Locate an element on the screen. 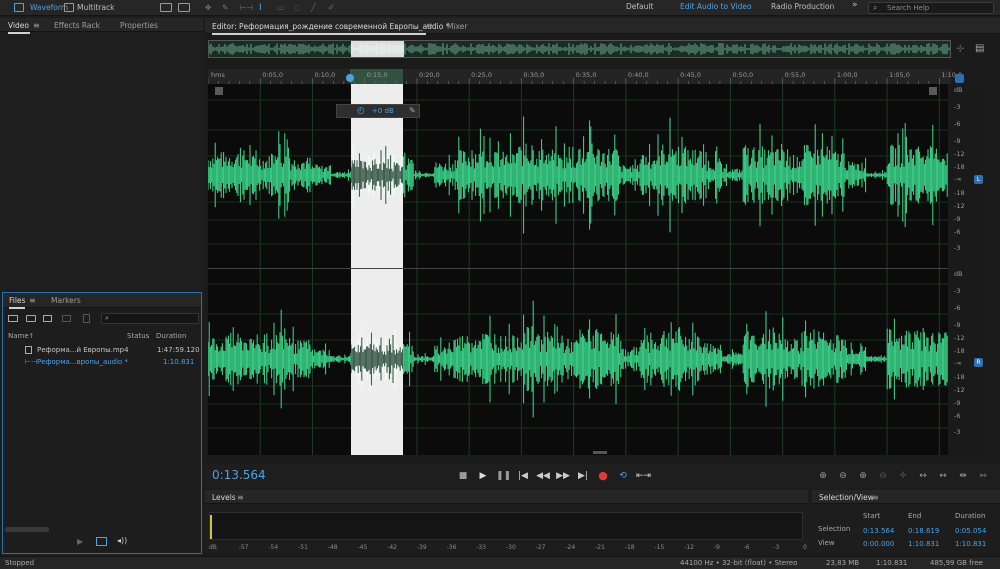  tab-selection-view: Selection/View is located at coordinates (846, 497).